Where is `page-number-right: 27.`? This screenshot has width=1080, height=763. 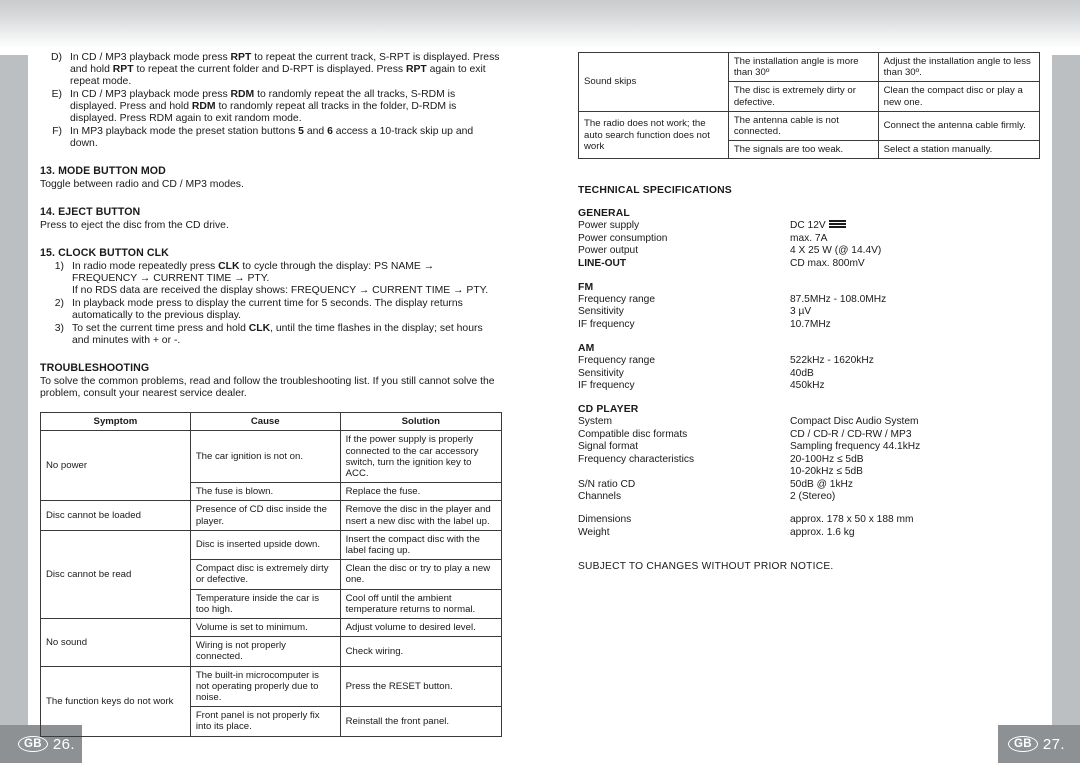
page-number-right: 27. is located at coordinates (1053, 744).